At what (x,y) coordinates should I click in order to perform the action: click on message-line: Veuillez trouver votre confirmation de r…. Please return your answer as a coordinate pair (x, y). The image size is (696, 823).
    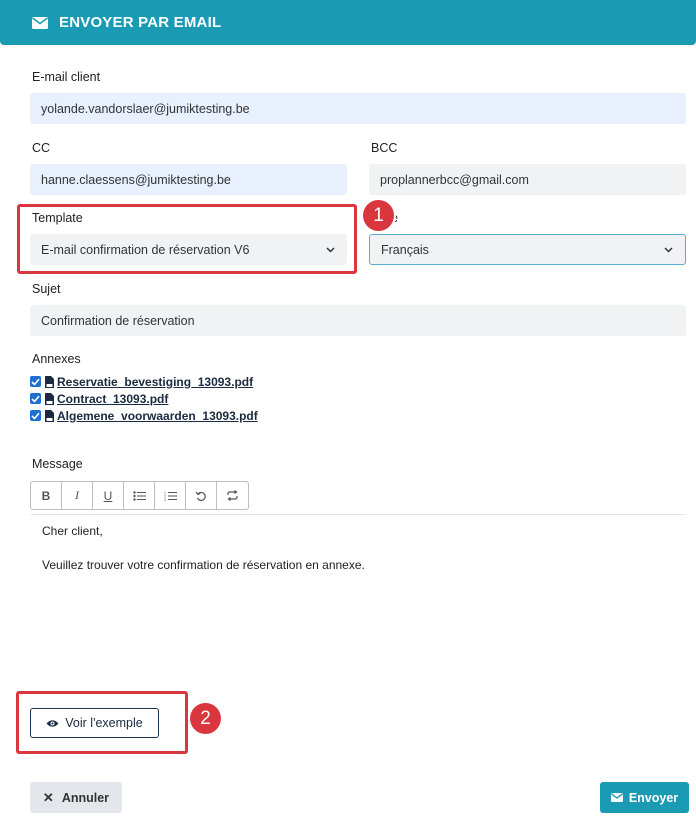
    Looking at the image, I should click on (203, 565).